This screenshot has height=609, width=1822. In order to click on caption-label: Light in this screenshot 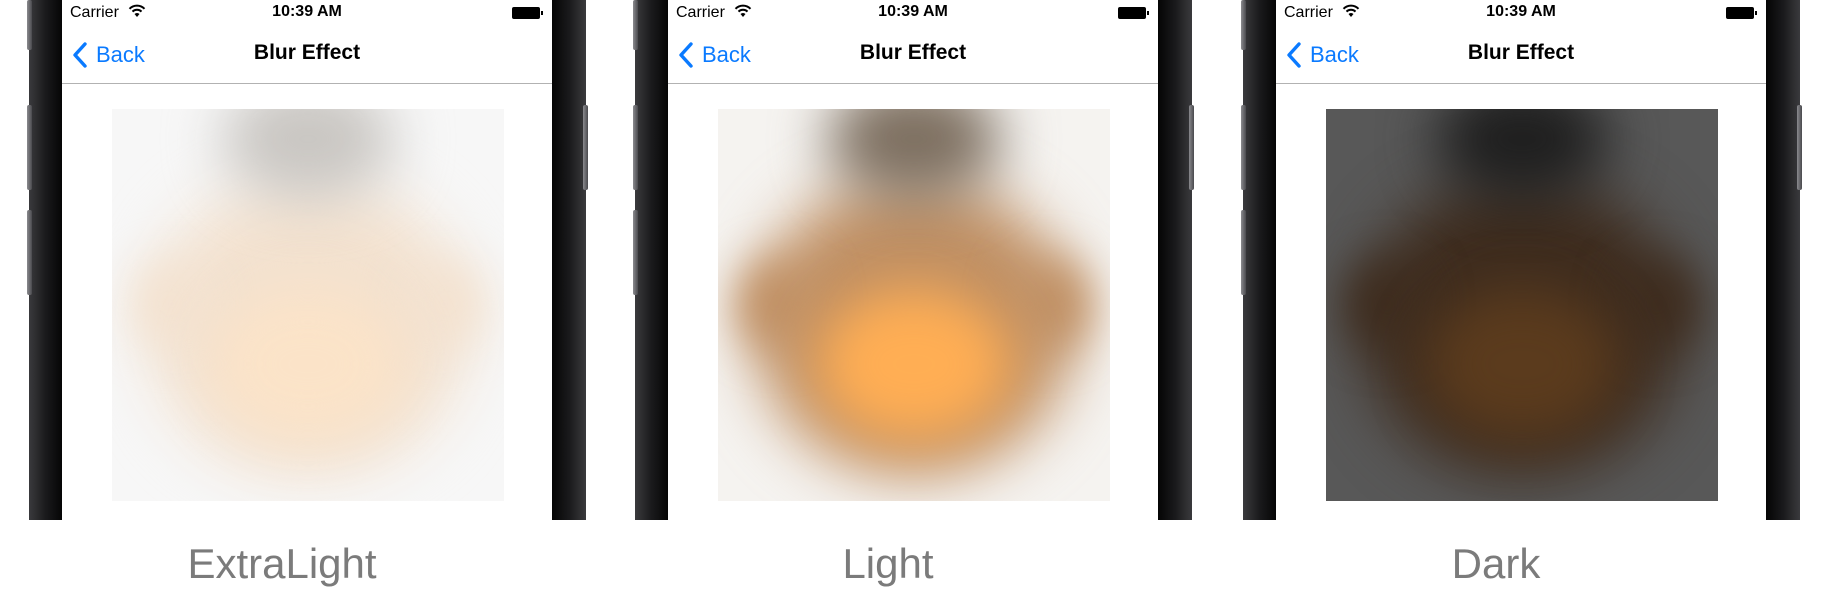, I will do `click(888, 563)`.